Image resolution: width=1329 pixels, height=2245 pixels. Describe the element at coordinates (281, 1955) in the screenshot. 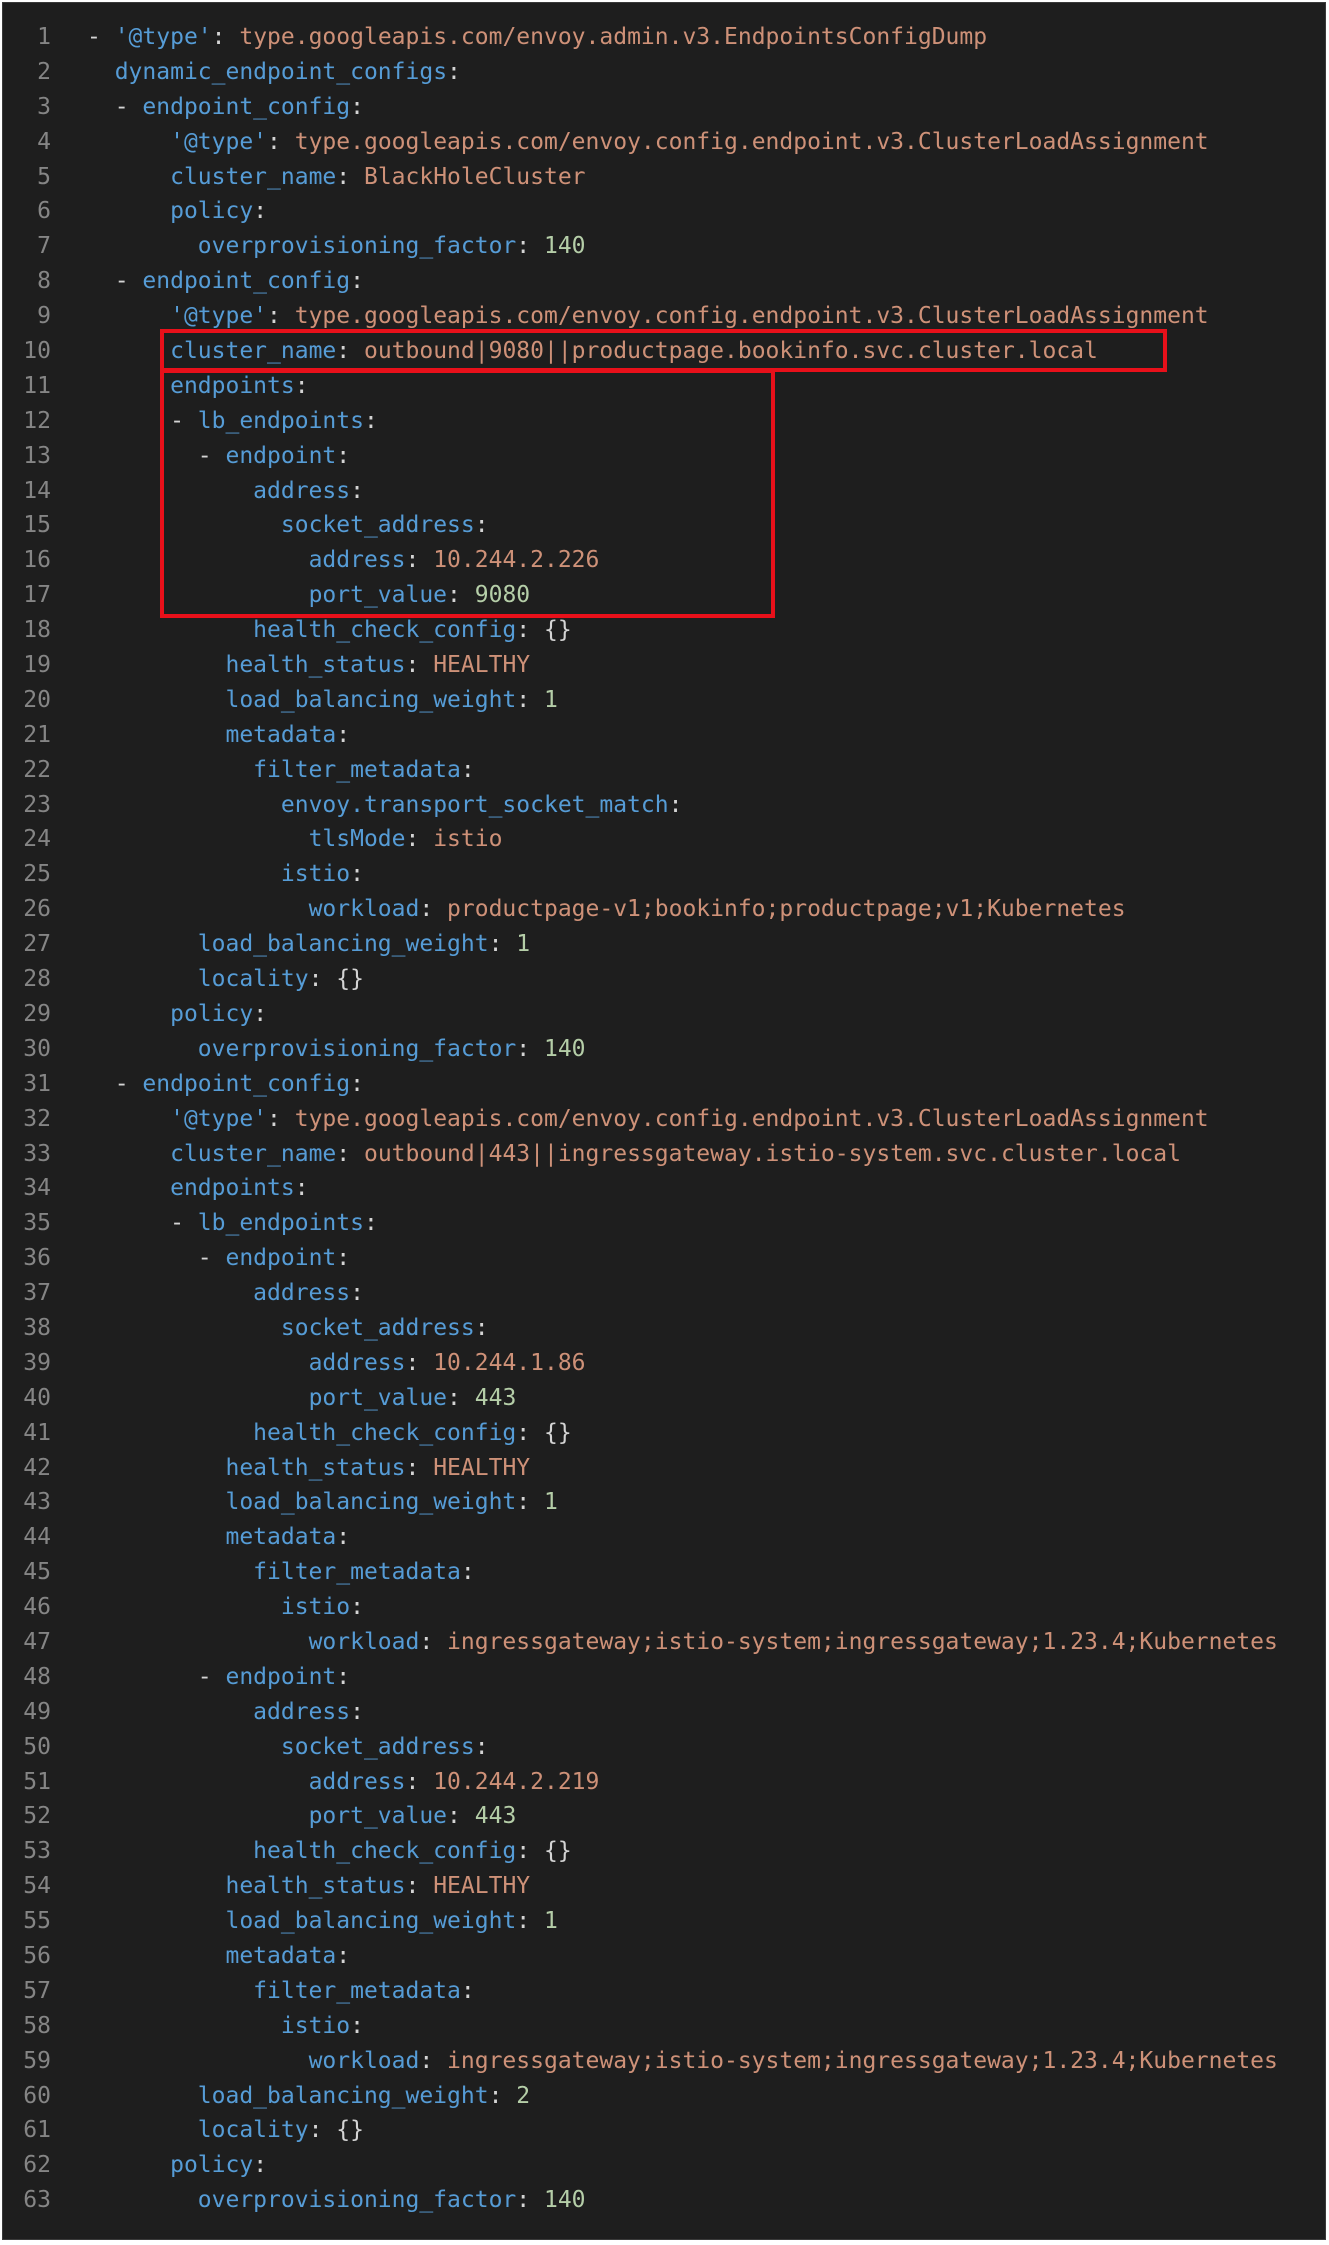

I see `yaml-key: metadata` at that location.